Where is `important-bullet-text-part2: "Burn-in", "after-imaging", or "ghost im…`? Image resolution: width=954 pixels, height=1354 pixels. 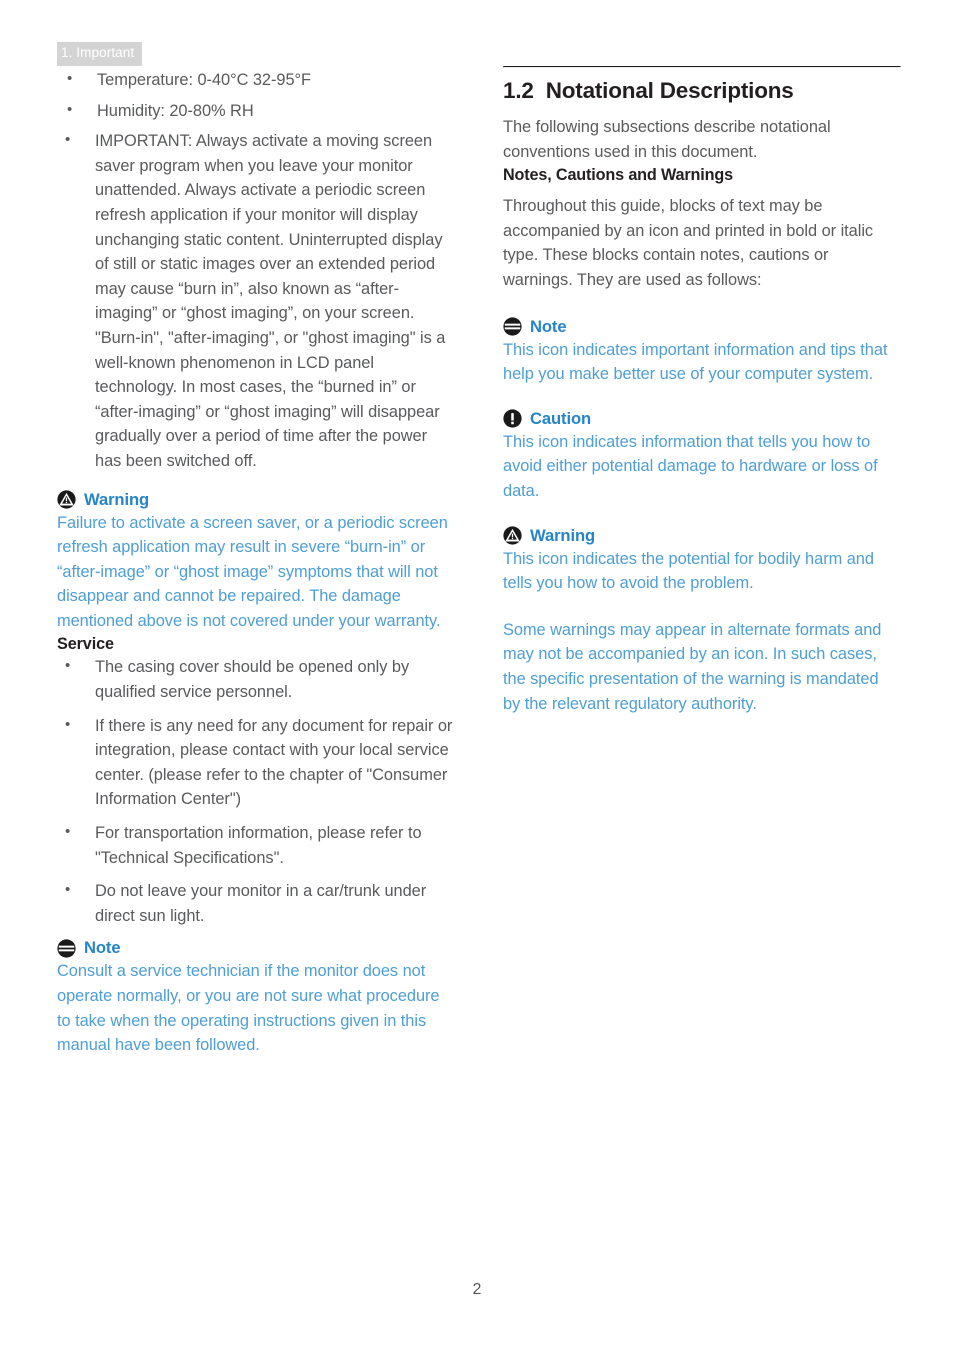
important-bullet-text-part2: "Burn-in", "after-imaging", or "ghost im… is located at coordinates (270, 399).